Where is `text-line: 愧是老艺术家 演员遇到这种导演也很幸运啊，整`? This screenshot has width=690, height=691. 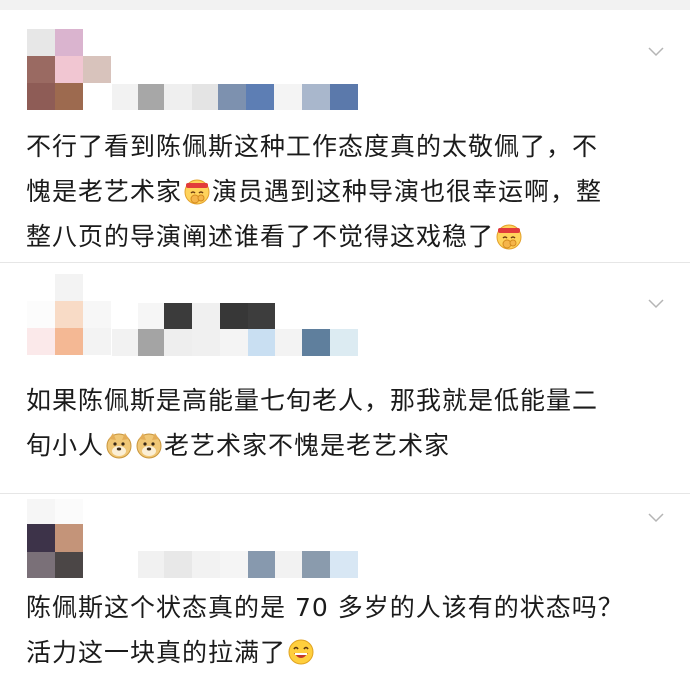
text-line: 愧是老艺术家 演员遇到这种导演也很幸运啊，整 is located at coordinates (346, 191).